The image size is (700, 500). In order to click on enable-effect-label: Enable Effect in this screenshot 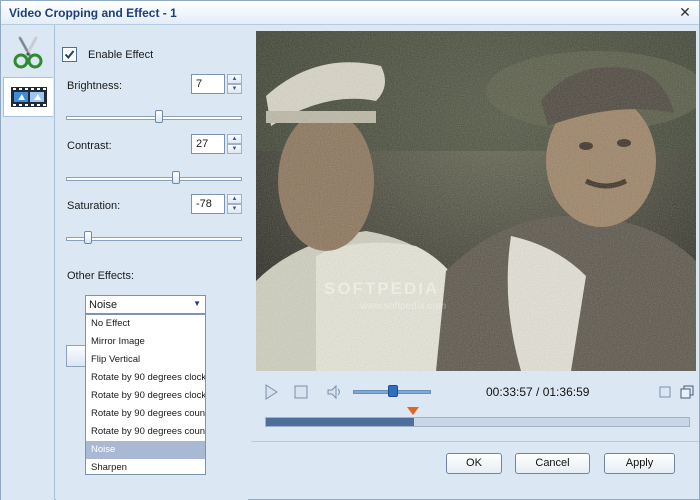, I will do `click(121, 54)`.